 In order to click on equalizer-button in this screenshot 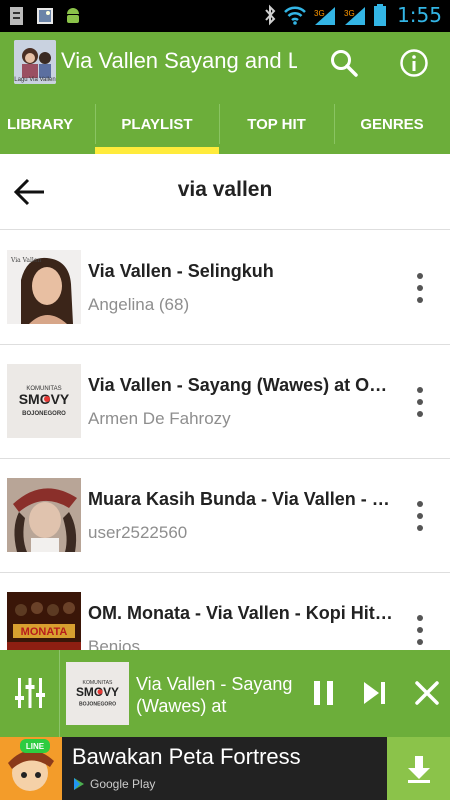, I will do `click(30, 693)`.